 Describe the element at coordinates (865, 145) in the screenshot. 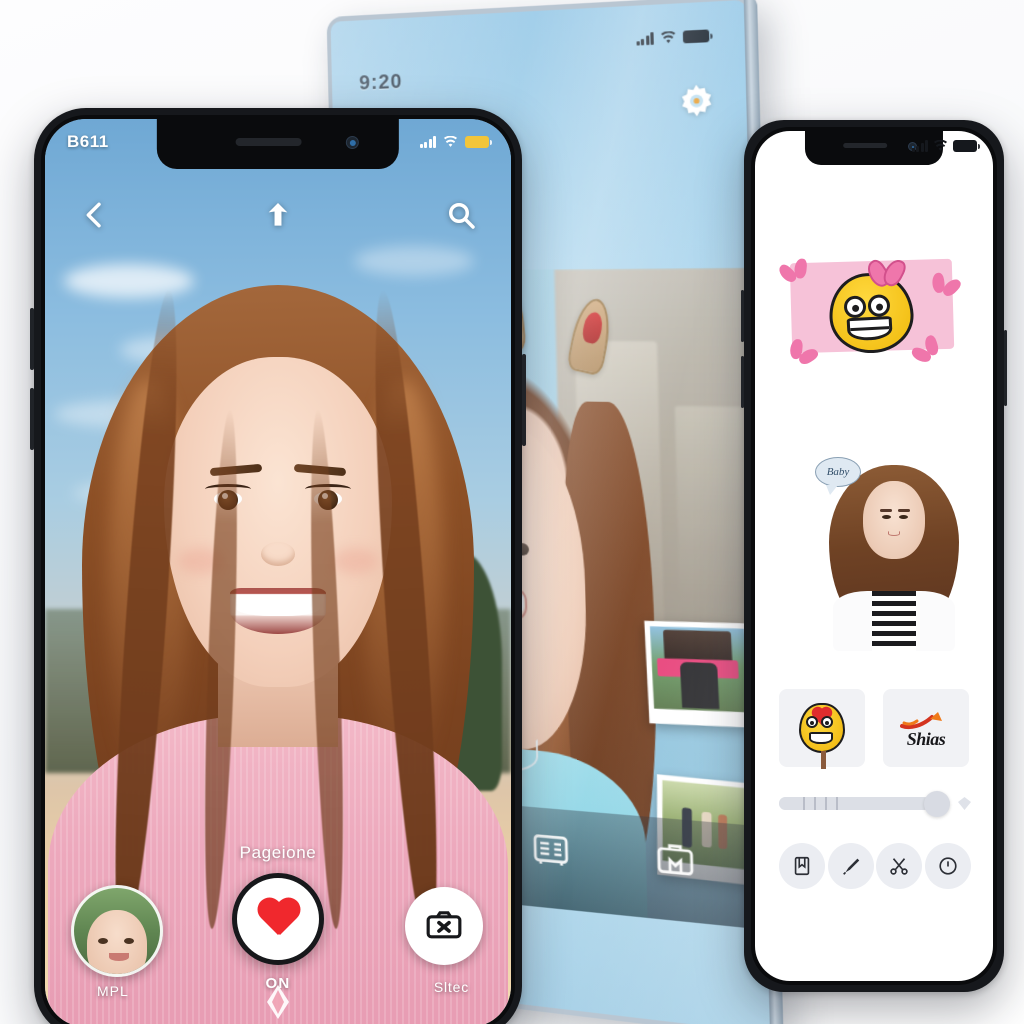

I see `earpiece-speaker` at that location.